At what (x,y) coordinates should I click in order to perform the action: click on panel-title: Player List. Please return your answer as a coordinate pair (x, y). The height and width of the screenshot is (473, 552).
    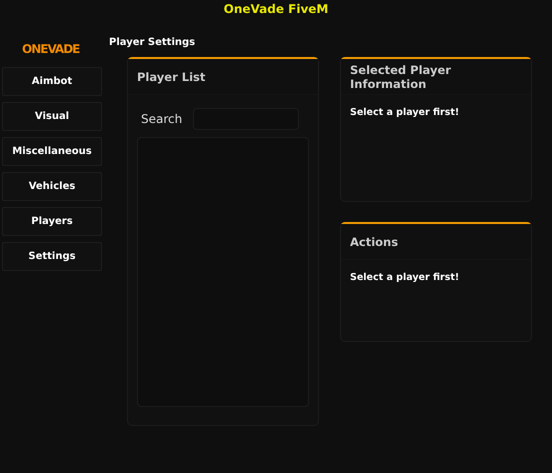
    Looking at the image, I should click on (171, 77).